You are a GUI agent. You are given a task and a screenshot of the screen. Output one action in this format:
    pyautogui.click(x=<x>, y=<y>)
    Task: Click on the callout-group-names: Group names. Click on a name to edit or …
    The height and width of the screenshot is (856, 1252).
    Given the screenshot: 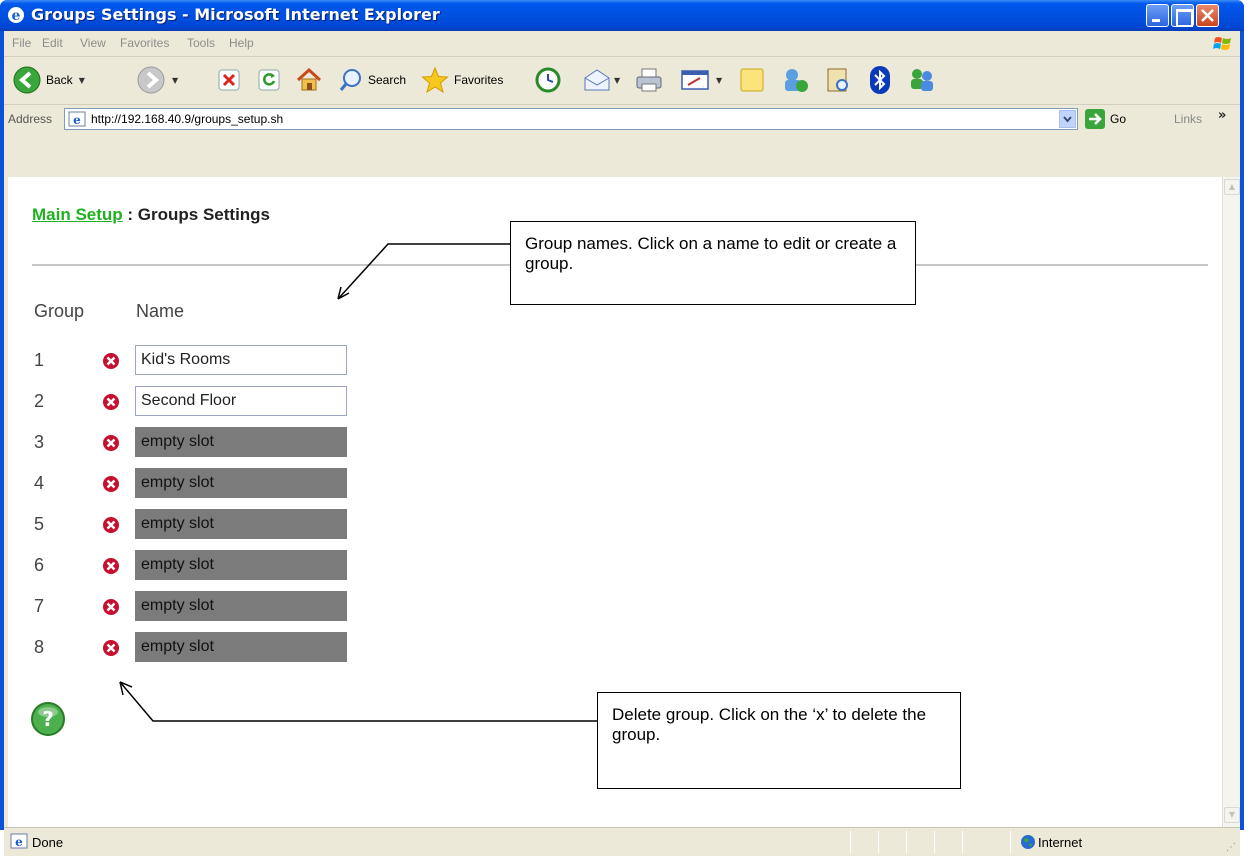 What is the action you would take?
    pyautogui.click(x=713, y=263)
    